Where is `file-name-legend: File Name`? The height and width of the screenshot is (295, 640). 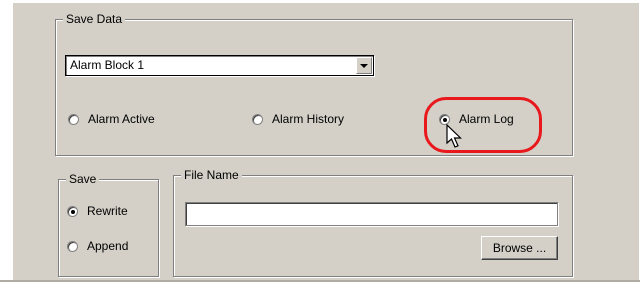 file-name-legend: File Name is located at coordinates (211, 175).